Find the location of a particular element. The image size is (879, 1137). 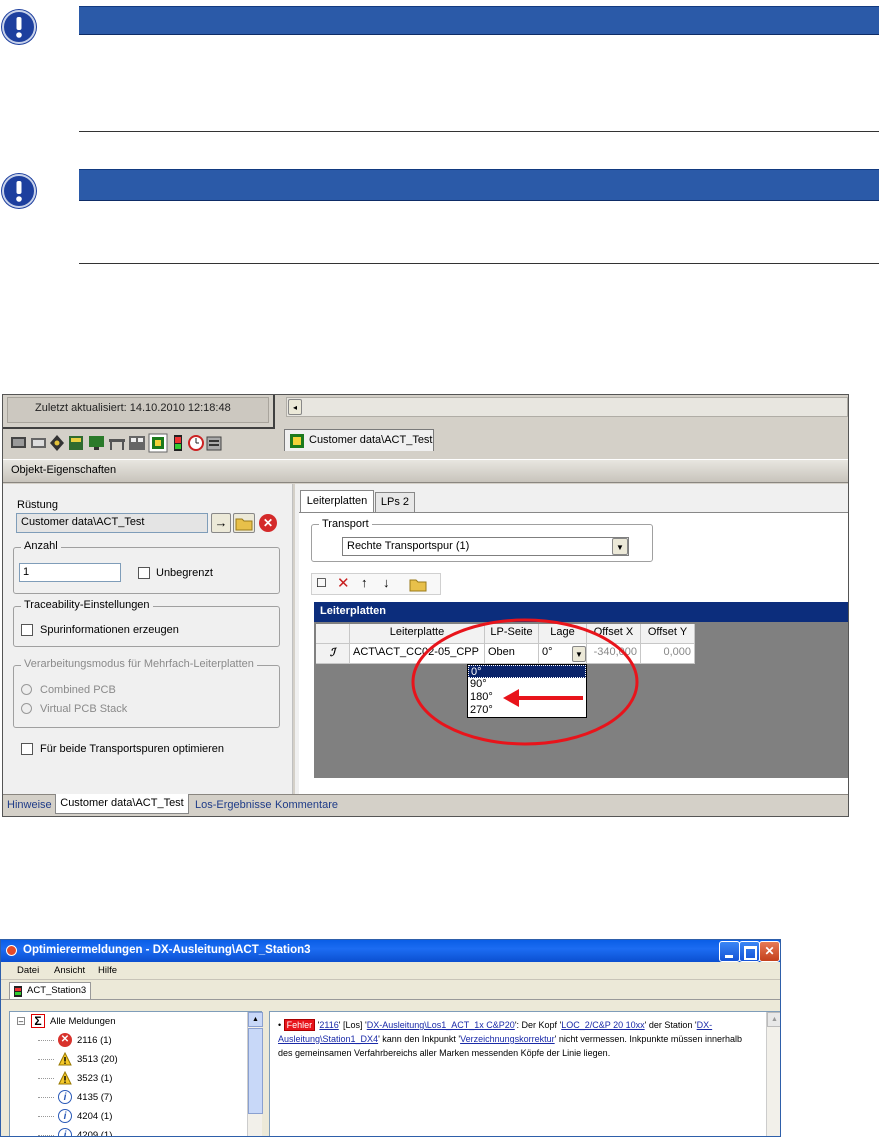

menu-ansicht: Ansicht is located at coordinates (69, 970).